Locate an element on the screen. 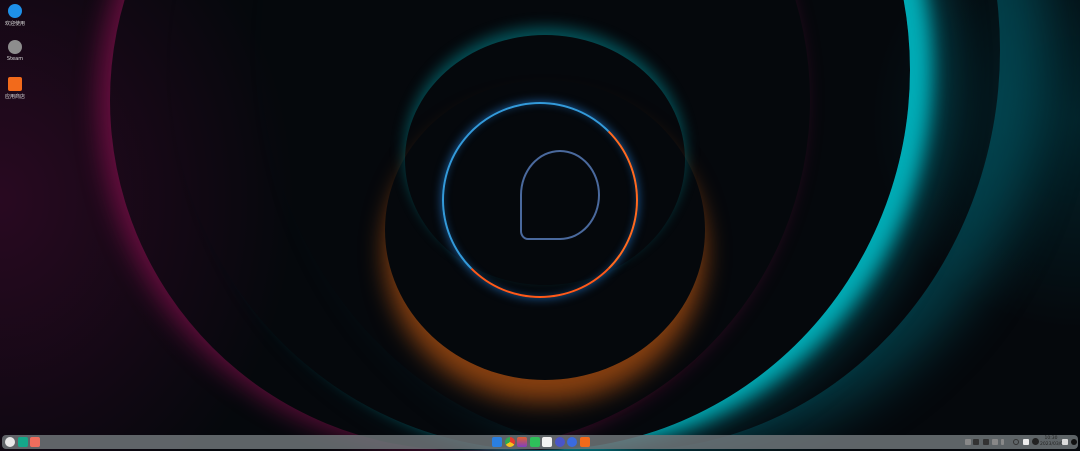 The image size is (1080, 451). chrome-icon is located at coordinates (510, 442).